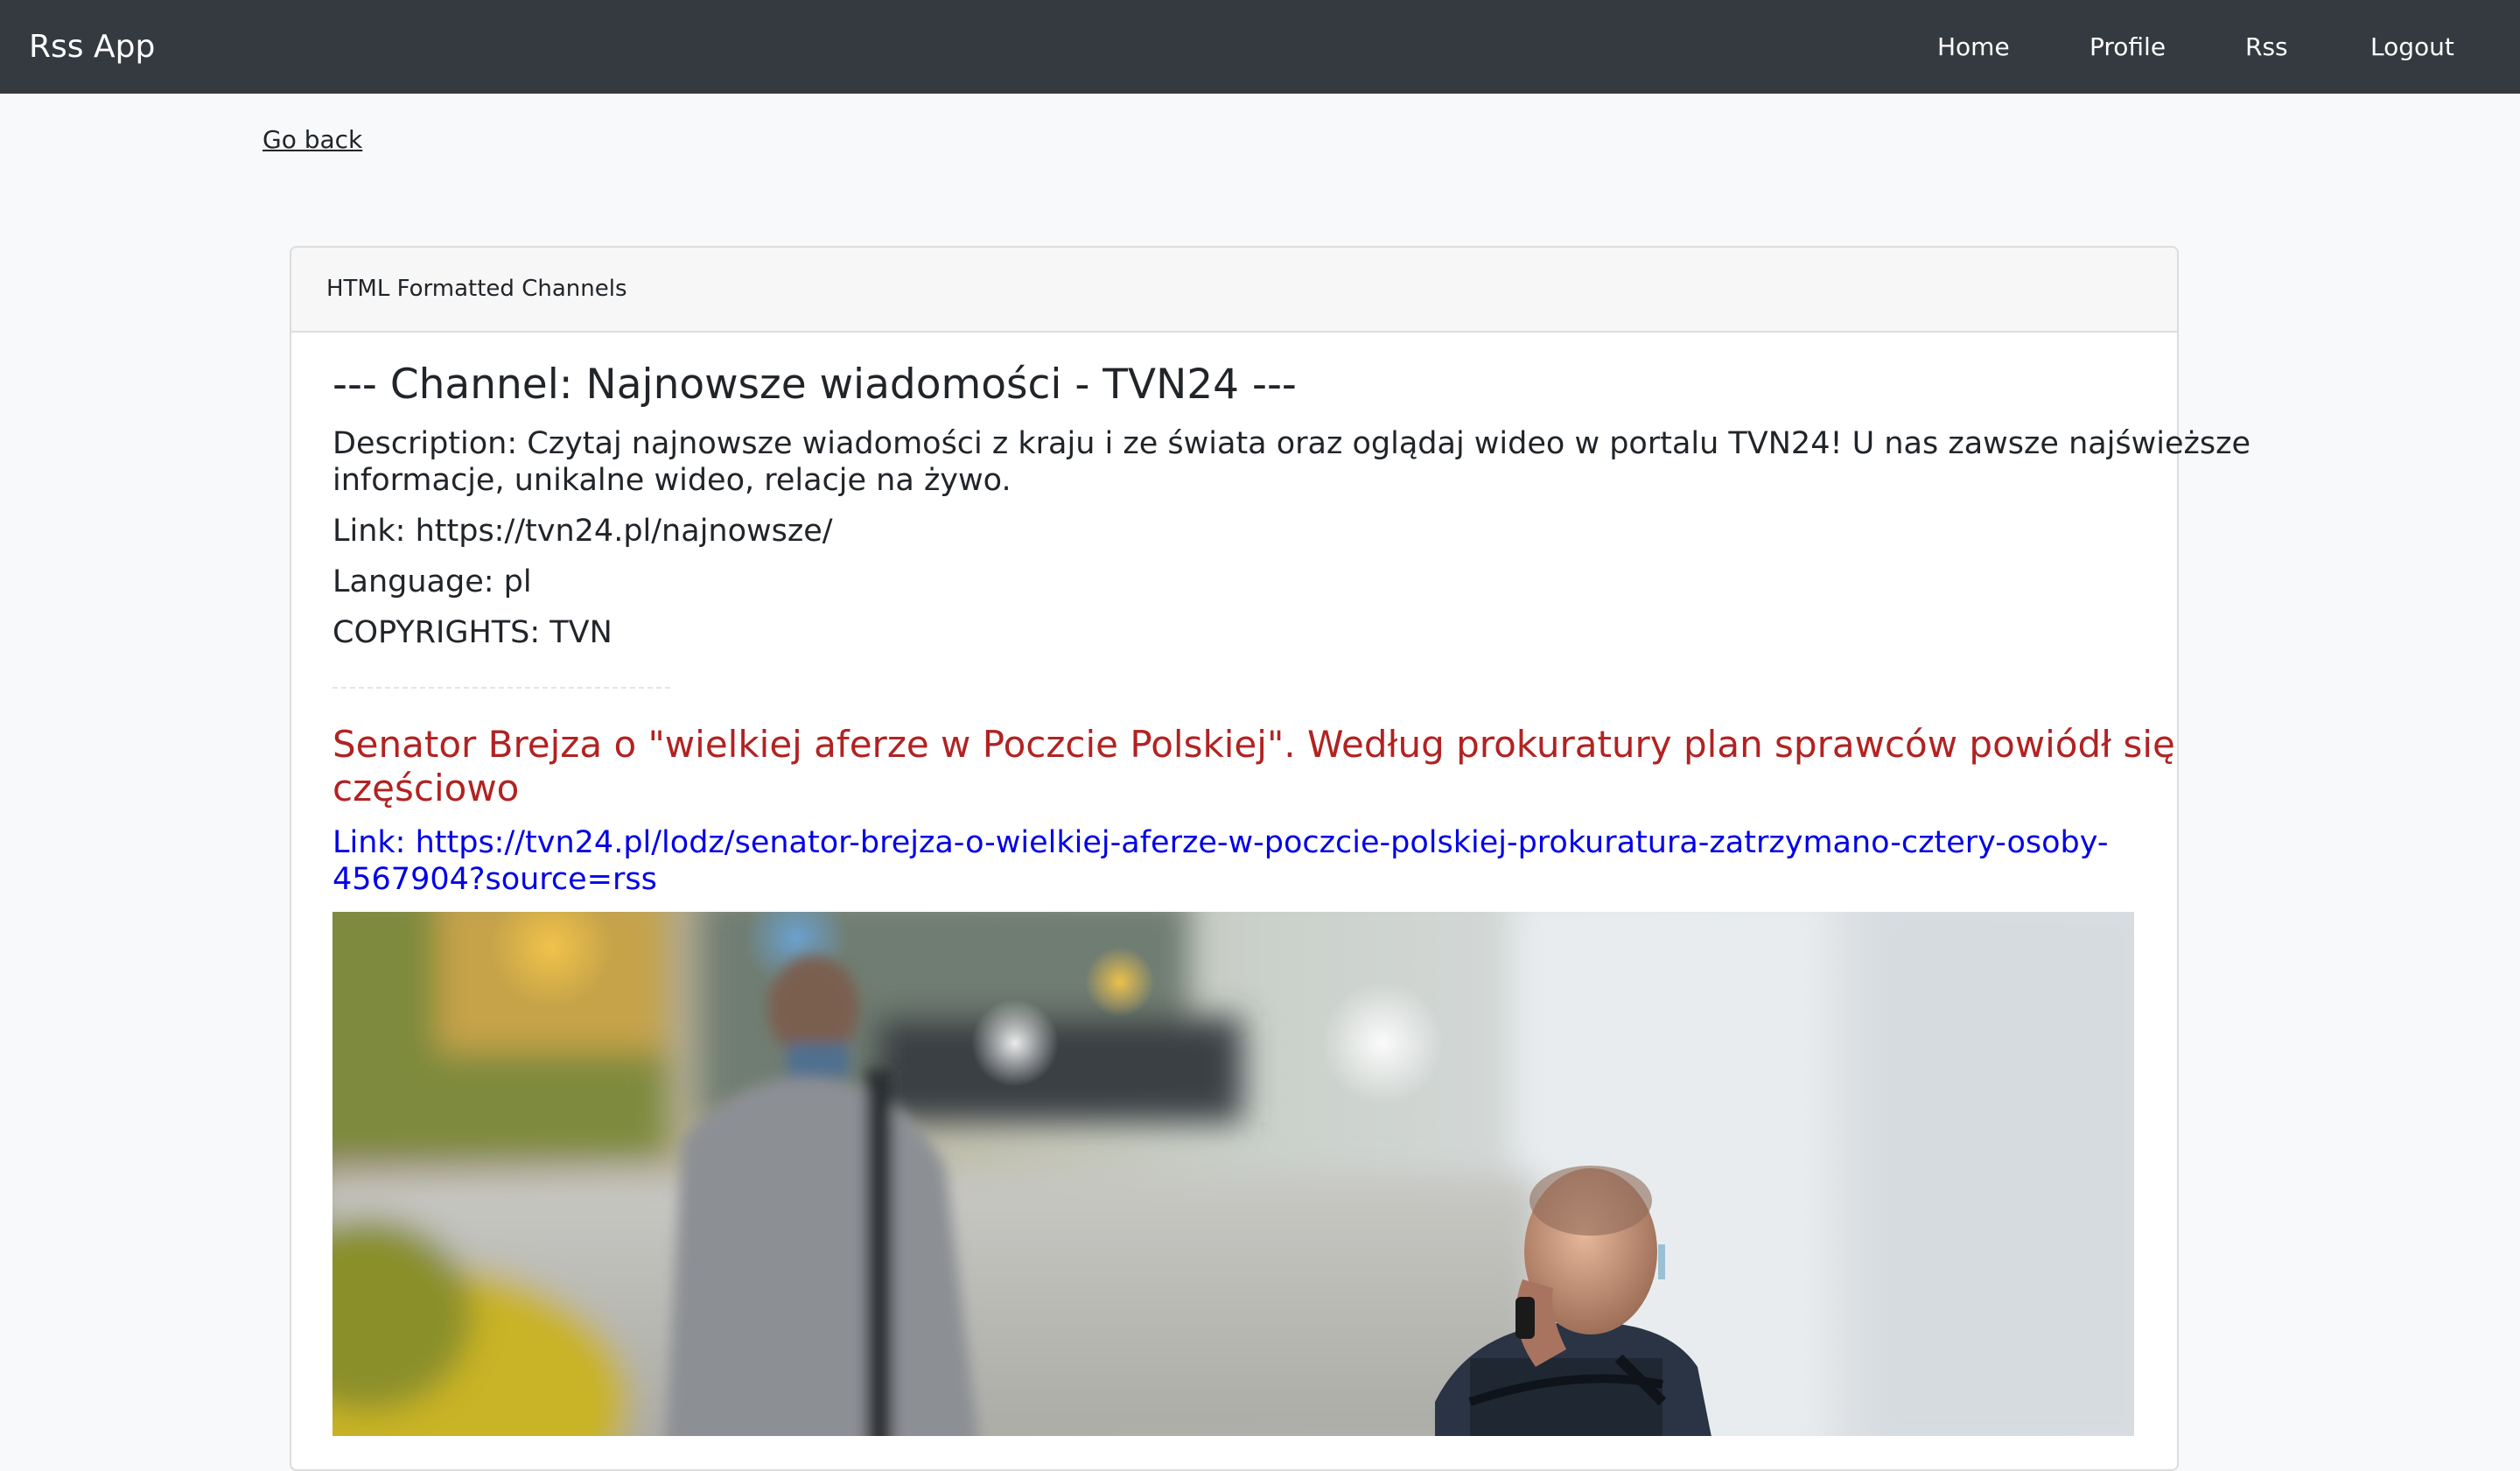  Describe the element at coordinates (1260, 47) in the screenshot. I see `navbar: Rss App Home Profile Rss Logout` at that location.